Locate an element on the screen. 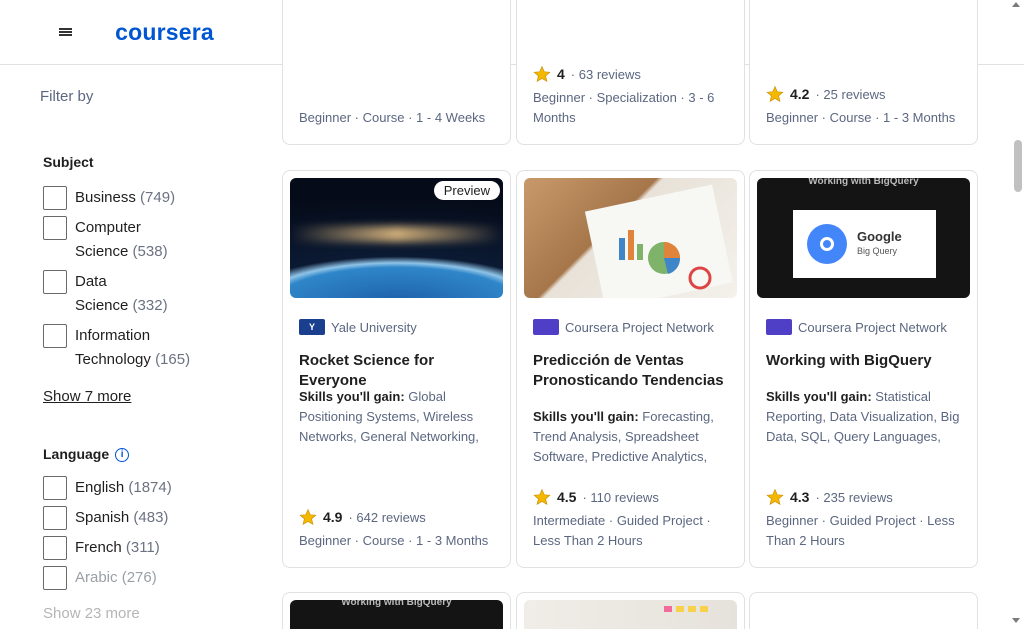 This screenshot has height=629, width=1024. card-rating: 4 · 63 reviews is located at coordinates (587, 74).